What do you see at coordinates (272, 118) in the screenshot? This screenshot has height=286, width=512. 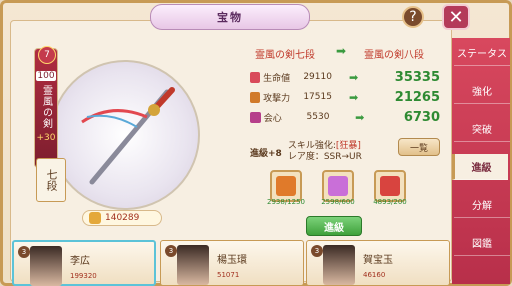 I see `stat-label: 会心` at bounding box center [272, 118].